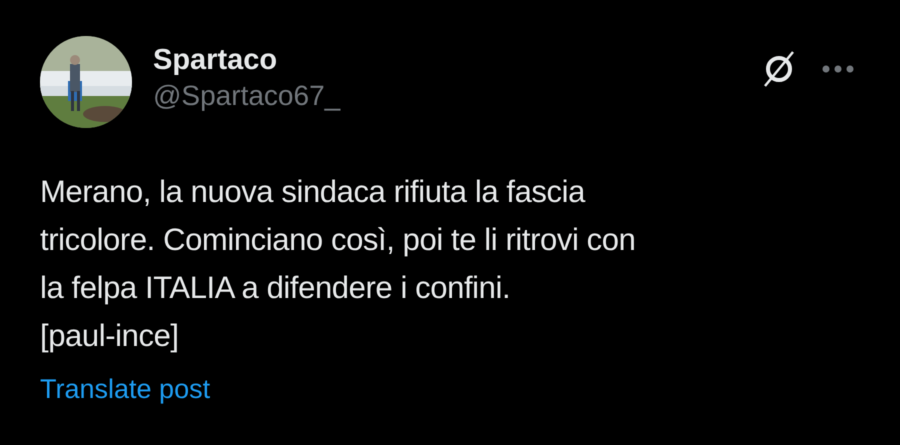  Describe the element at coordinates (779, 69) in the screenshot. I see `slashed-circle-icon` at that location.